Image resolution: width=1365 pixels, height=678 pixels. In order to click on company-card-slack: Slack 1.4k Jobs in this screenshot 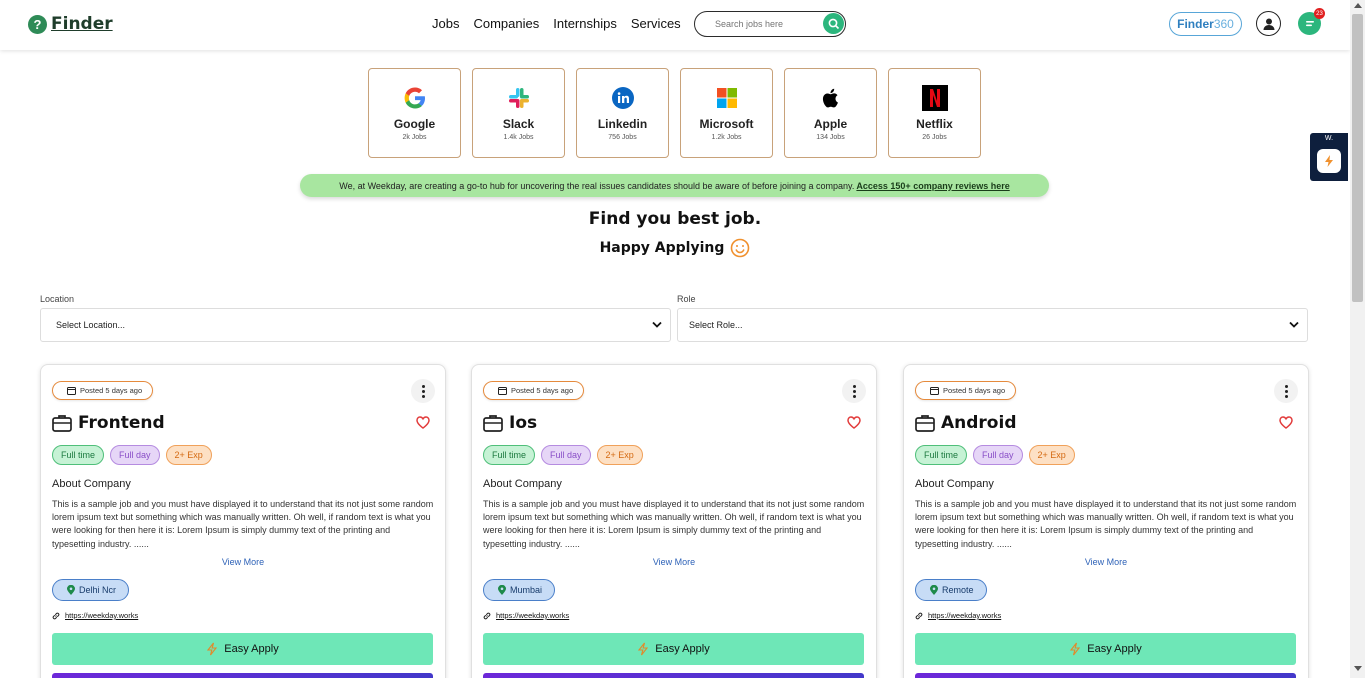, I will do `click(518, 113)`.